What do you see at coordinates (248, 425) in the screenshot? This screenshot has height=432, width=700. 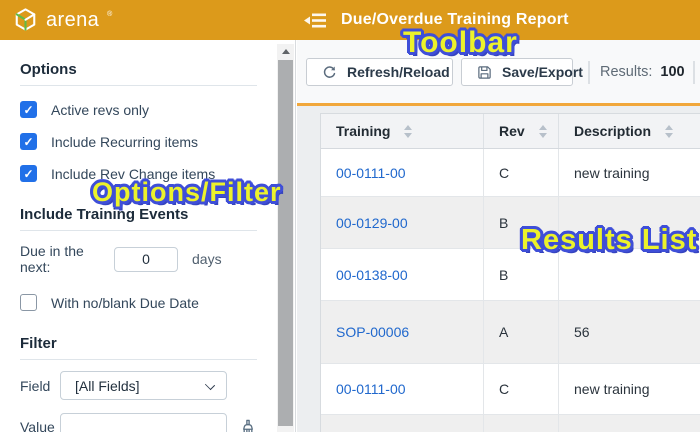 I see `broom-icon` at bounding box center [248, 425].